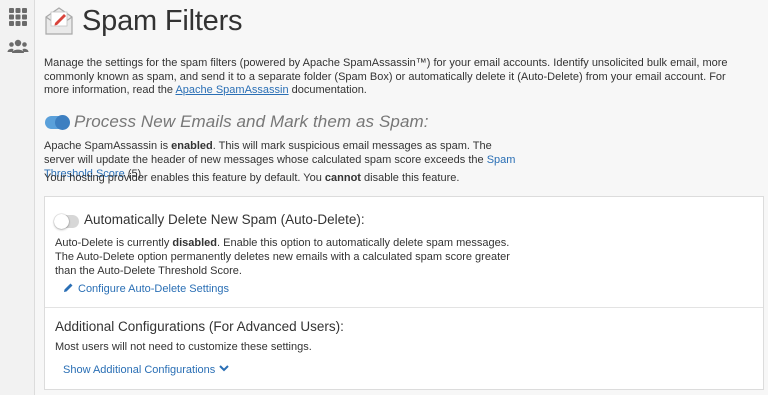  What do you see at coordinates (17, 197) in the screenshot?
I see `left-nav-rail` at bounding box center [17, 197].